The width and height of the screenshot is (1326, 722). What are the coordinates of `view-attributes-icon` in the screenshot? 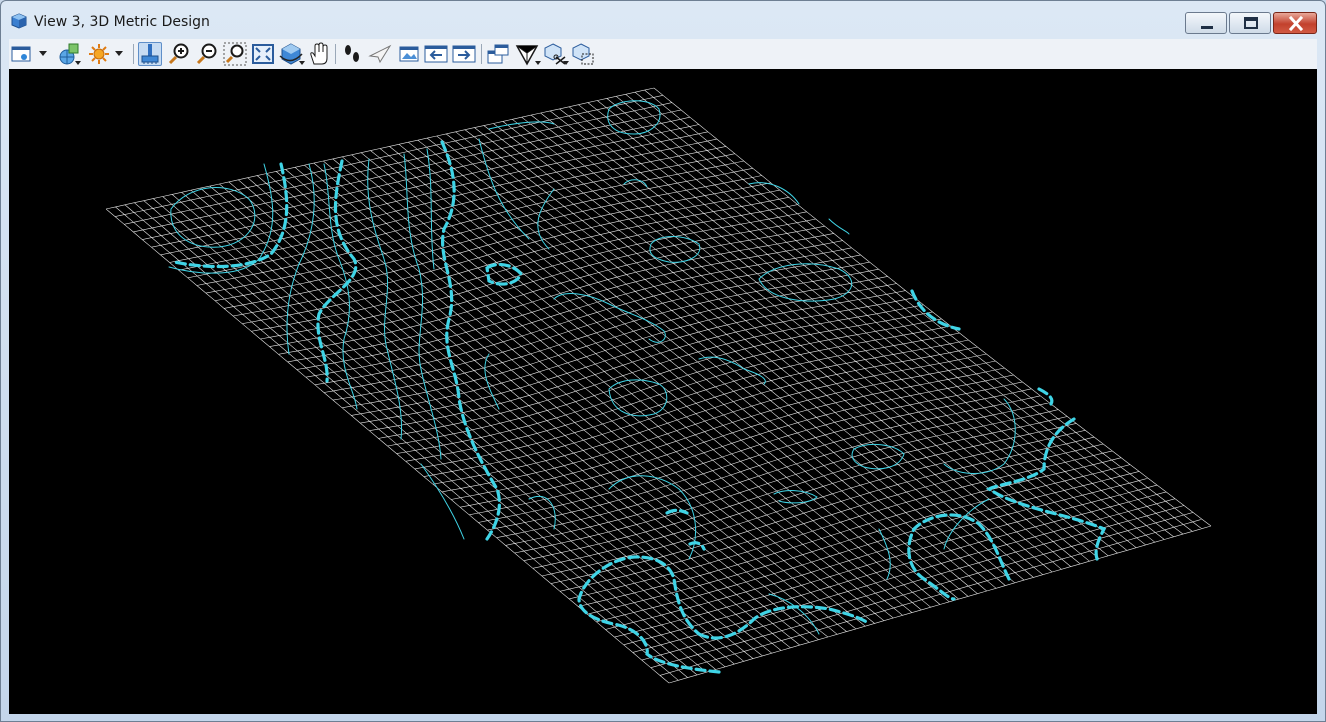 It's located at (21, 54).